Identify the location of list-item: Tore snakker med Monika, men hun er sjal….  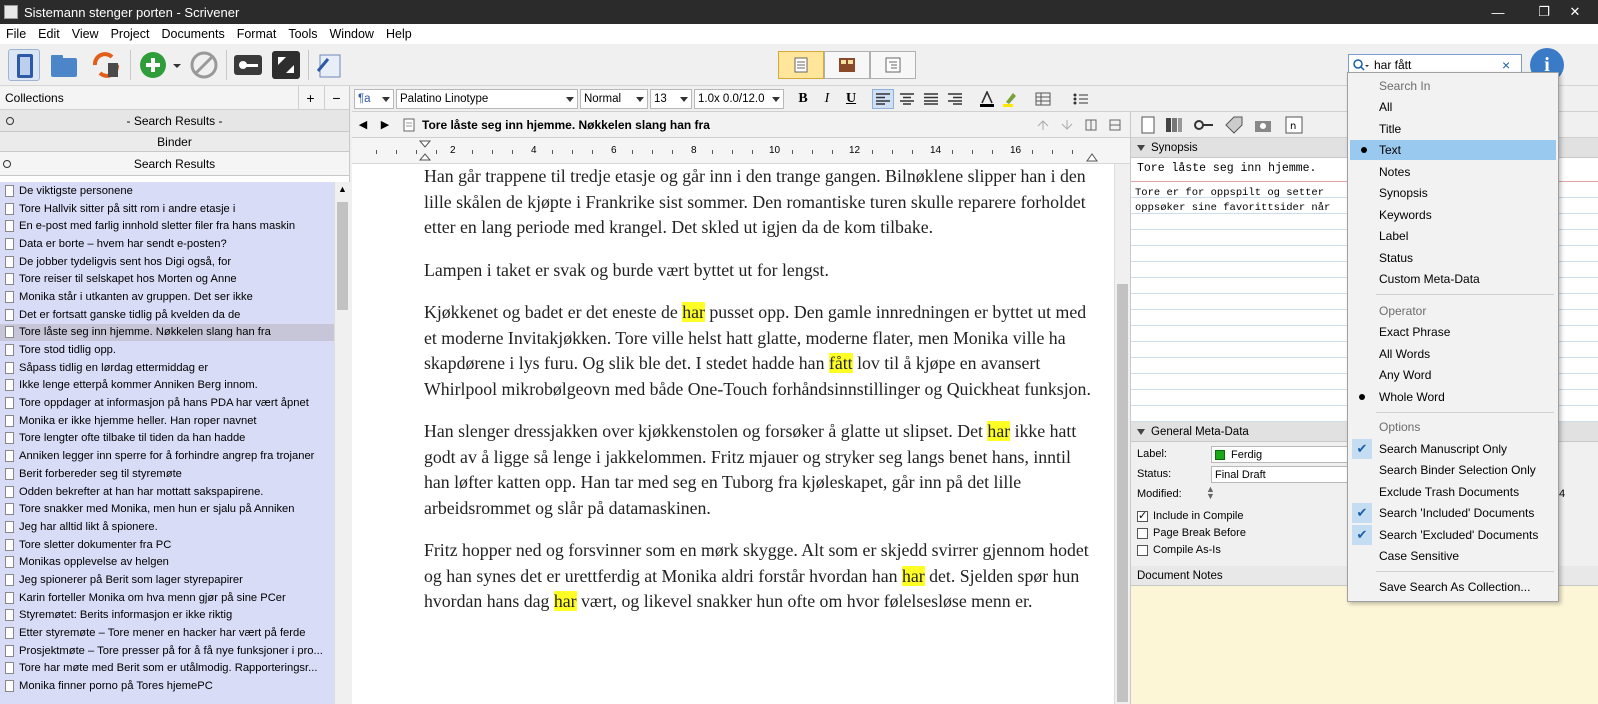
(167, 509).